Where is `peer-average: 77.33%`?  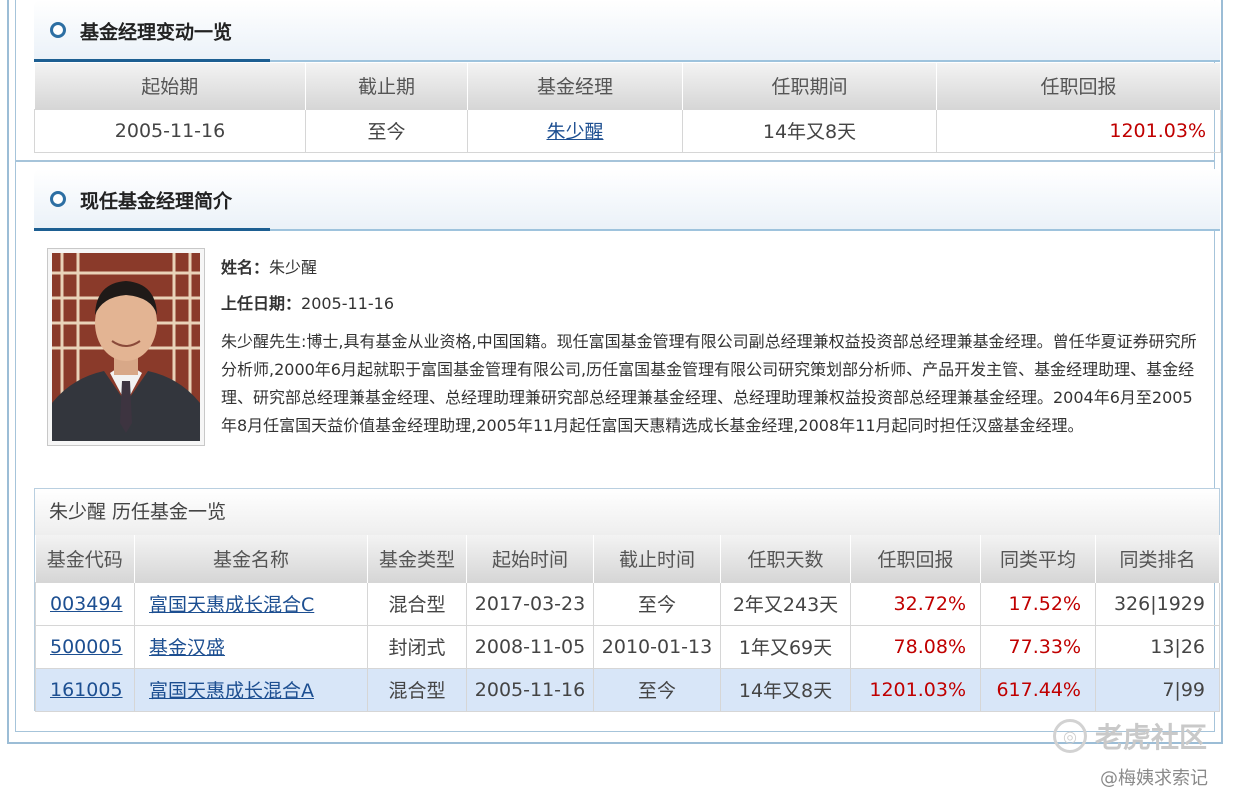
peer-average: 77.33% is located at coordinates (1038, 646).